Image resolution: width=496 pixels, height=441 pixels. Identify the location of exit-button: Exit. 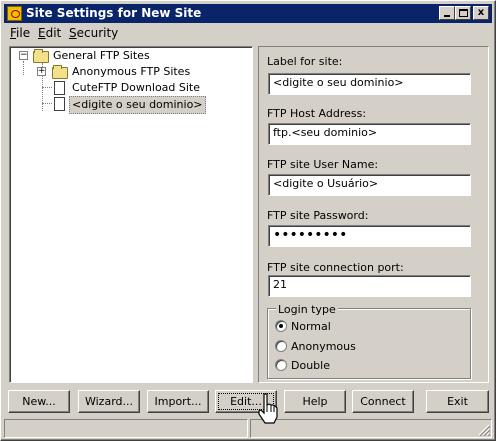
(457, 401).